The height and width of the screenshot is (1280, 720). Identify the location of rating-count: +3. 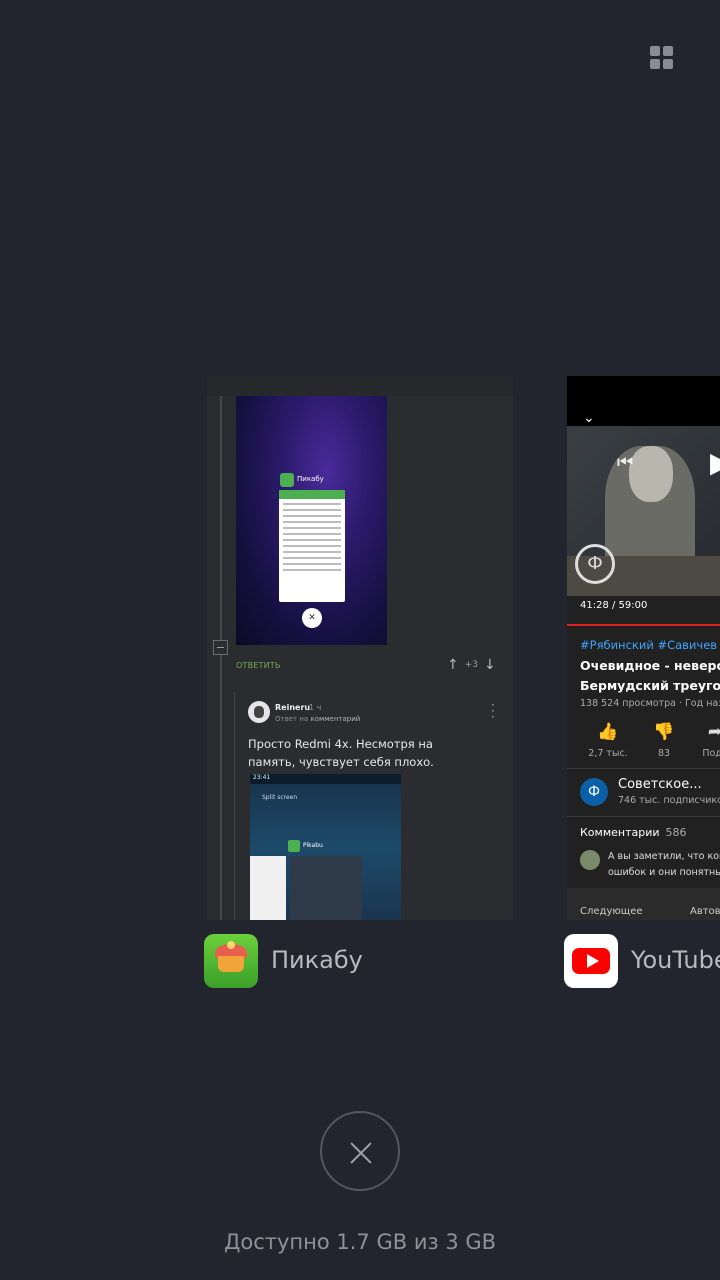
(471, 665).